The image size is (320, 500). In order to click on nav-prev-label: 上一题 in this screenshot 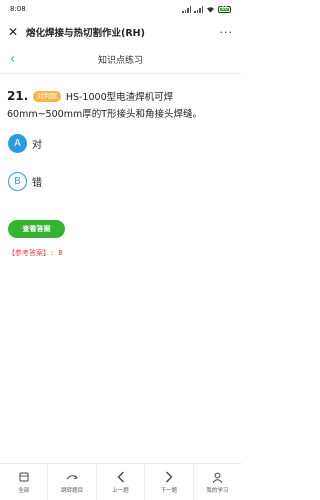, I will do `click(120, 491)`.